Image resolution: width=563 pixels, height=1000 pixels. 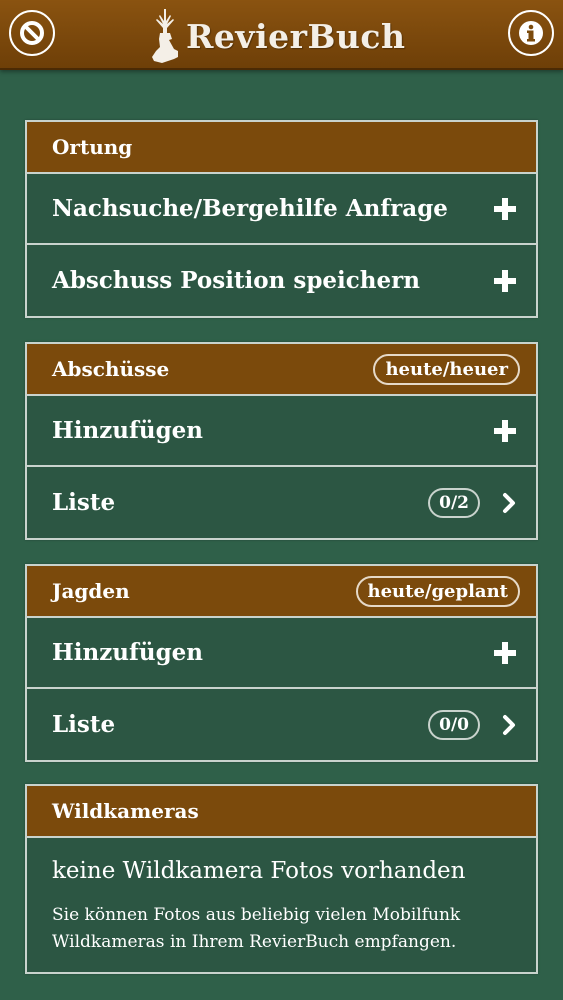 I want to click on jagden-add-label: Hinzufügen, so click(x=128, y=652).